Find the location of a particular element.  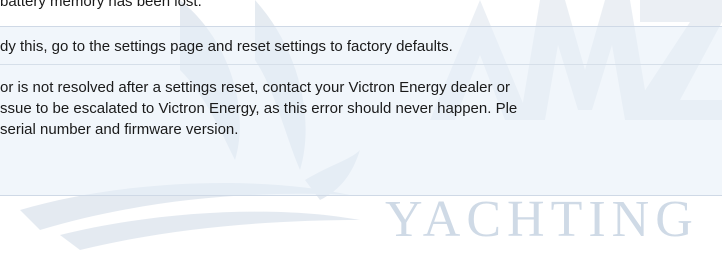

escalation-line-3: serial number and firmware version. is located at coordinates (119, 129).